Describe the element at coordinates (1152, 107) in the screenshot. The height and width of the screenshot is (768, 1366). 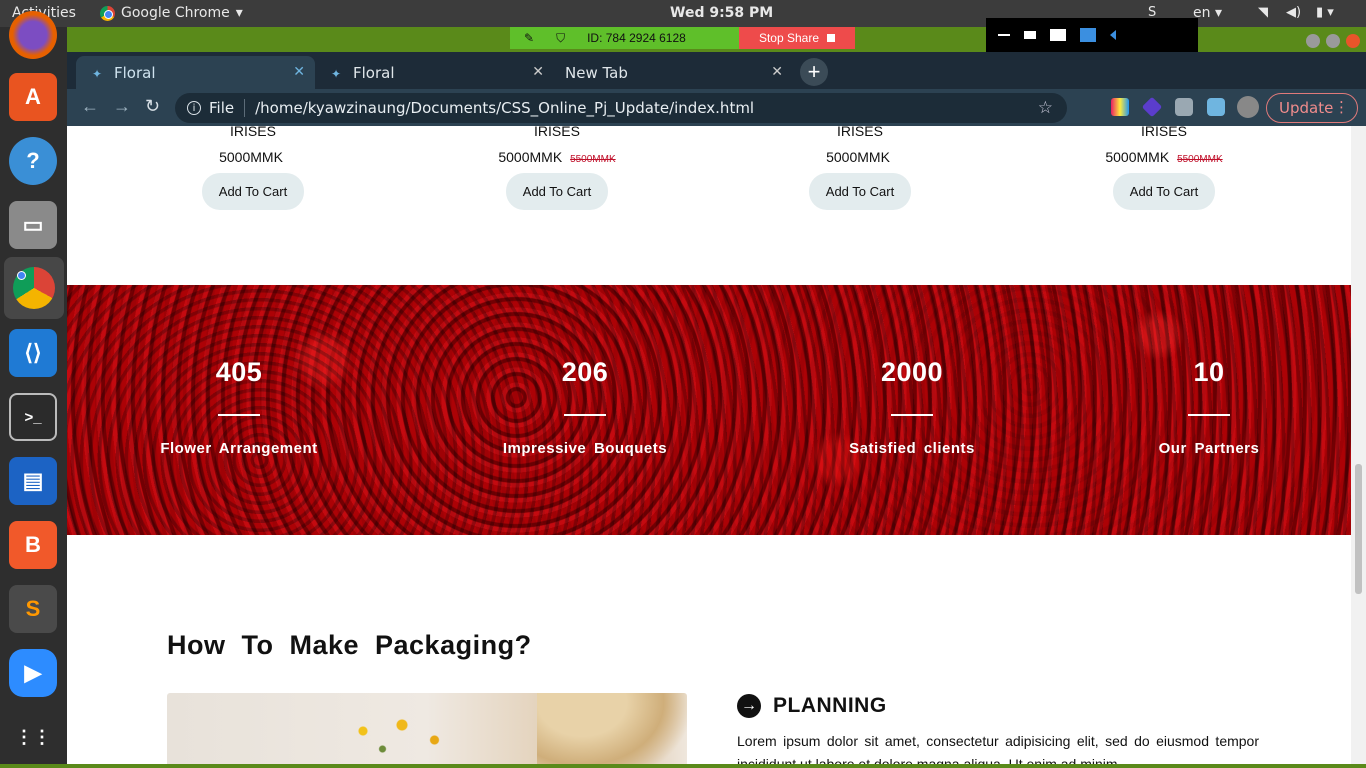
I see `extension-diamond-icon` at that location.